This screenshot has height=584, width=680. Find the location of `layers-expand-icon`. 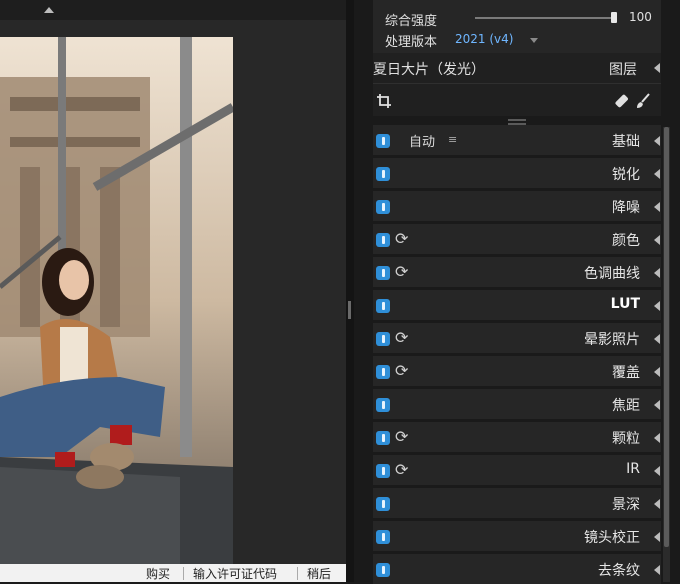

layers-expand-icon is located at coordinates (657, 68).